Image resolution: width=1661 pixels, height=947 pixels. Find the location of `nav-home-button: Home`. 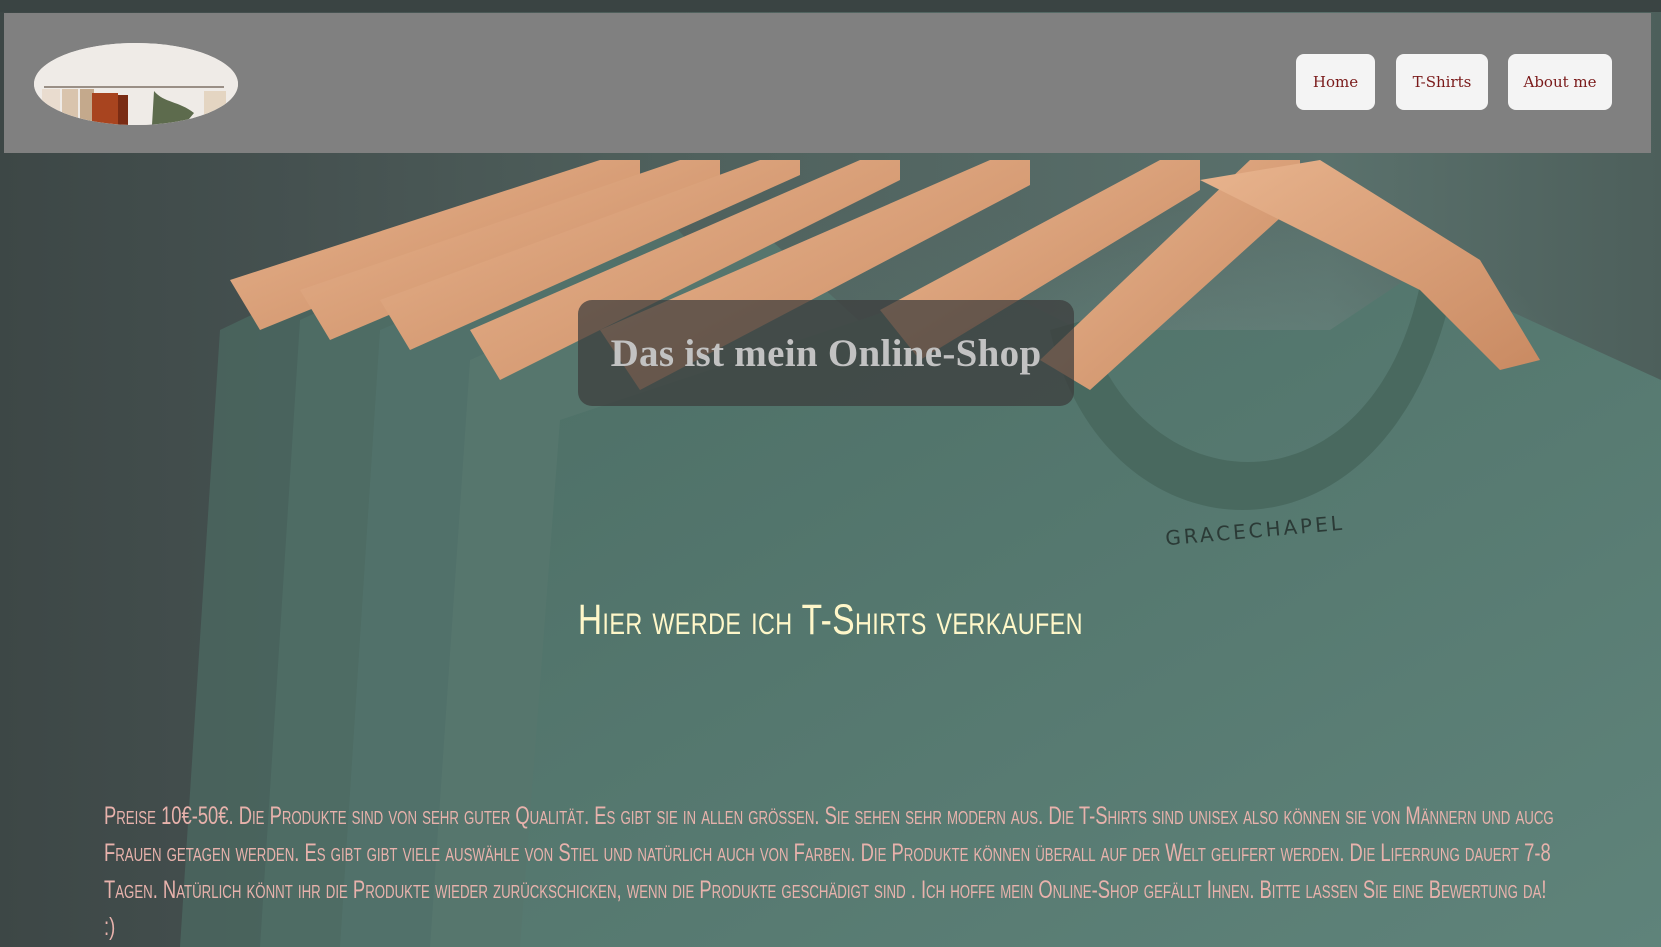

nav-home-button: Home is located at coordinates (1335, 82).